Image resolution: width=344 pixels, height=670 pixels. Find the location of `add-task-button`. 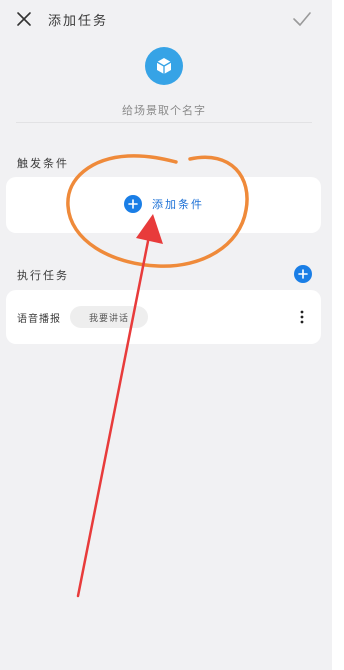

add-task-button is located at coordinates (303, 274).